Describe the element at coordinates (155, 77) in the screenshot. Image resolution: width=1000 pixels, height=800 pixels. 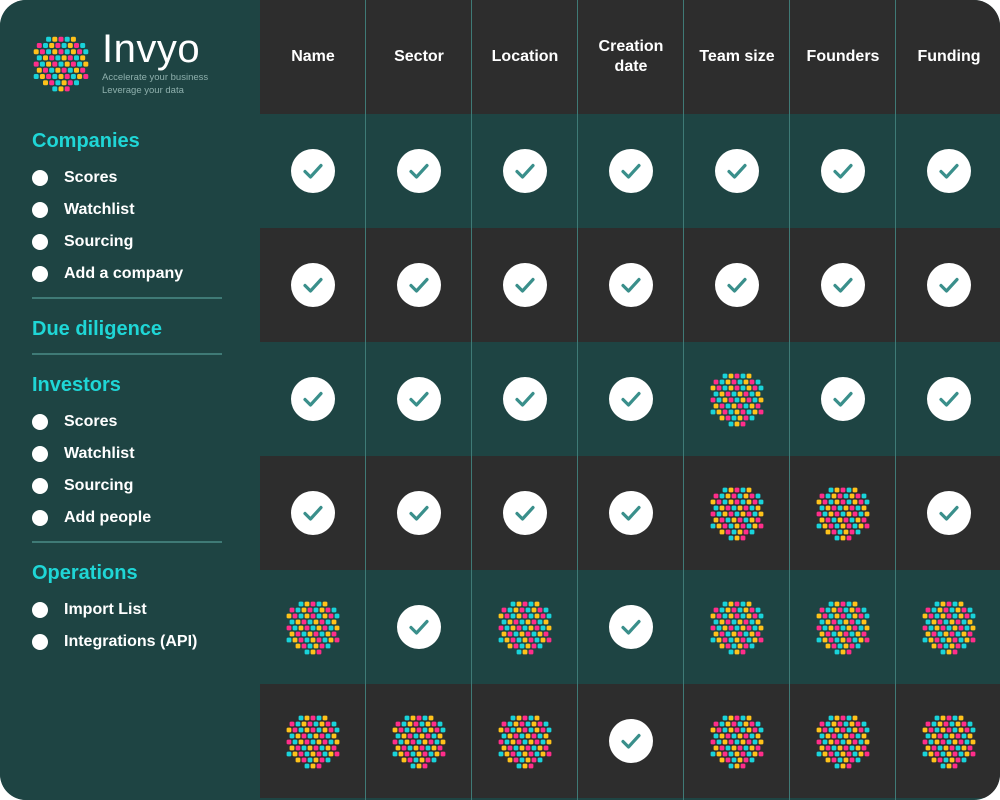
I see `brand-tagline-1: Accelerate your business` at that location.